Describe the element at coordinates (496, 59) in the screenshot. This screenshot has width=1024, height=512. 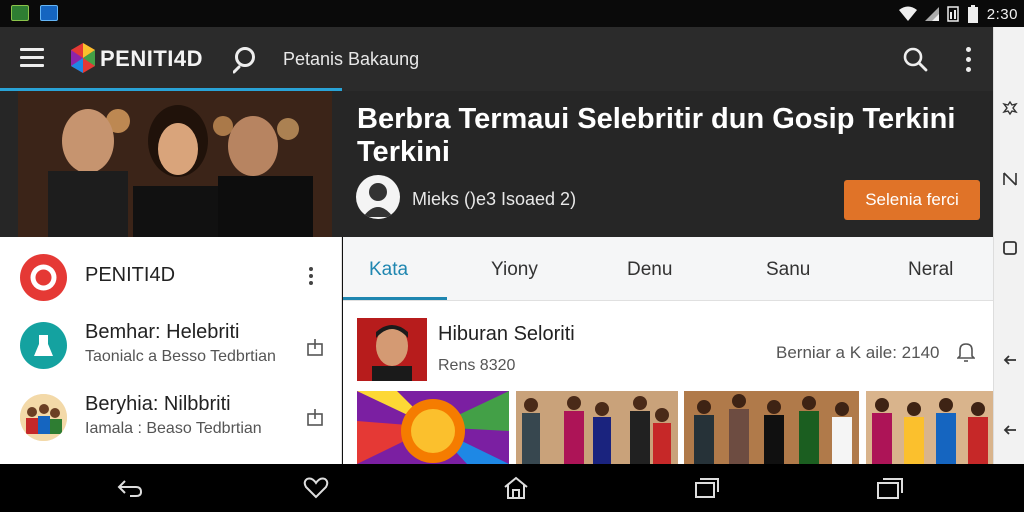
I see `app-bar: PENITI4D Petanis Bakaung` at that location.